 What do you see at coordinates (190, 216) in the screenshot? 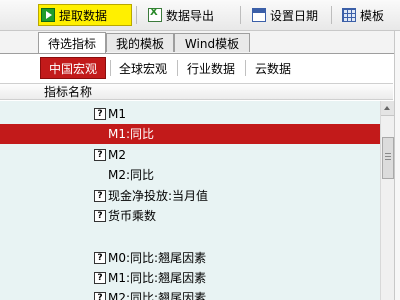
I see `tree-item-money-multiplier: ? 货币乘数` at bounding box center [190, 216].